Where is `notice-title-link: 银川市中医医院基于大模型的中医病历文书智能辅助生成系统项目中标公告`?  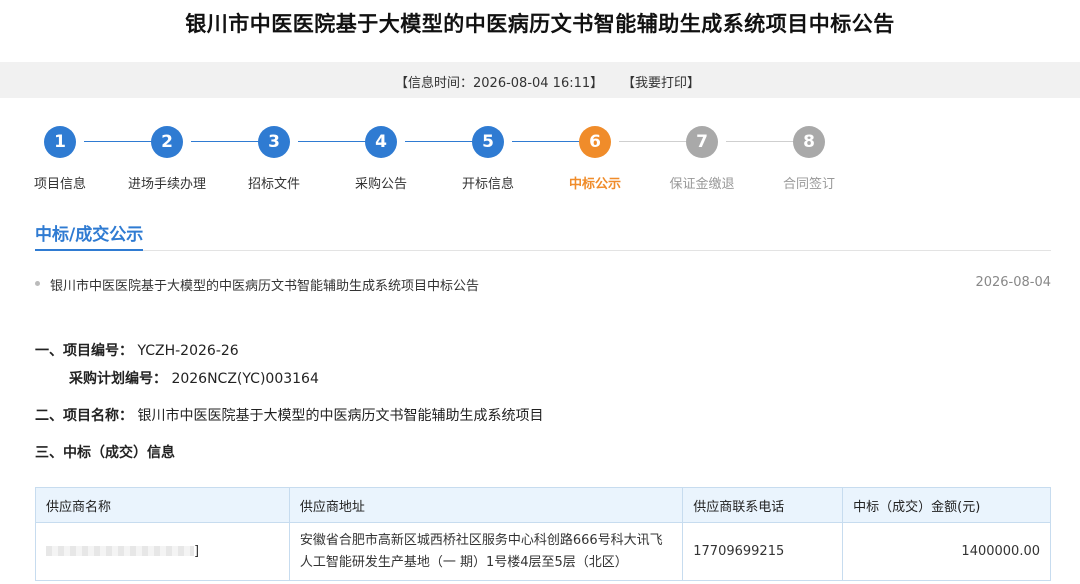
notice-title-link: 银川市中医医院基于大模型的中医病历文书智能辅助生成系统项目中标公告 is located at coordinates (264, 284).